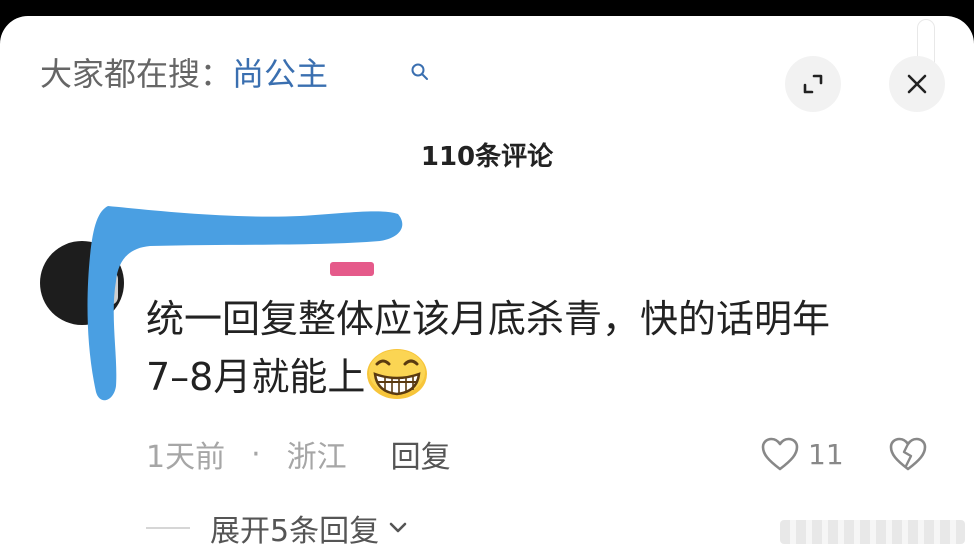  Describe the element at coordinates (108, 288) in the screenshot. I see `avatar-face` at that location.